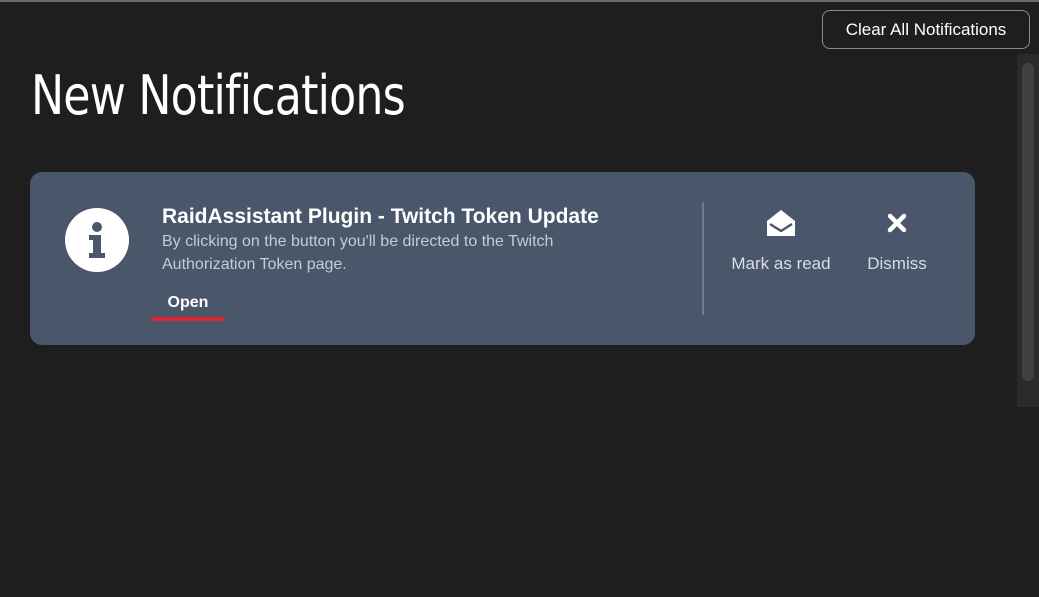 This screenshot has width=1039, height=597. Describe the element at coordinates (781, 223) in the screenshot. I see `envelope-open-icon` at that location.